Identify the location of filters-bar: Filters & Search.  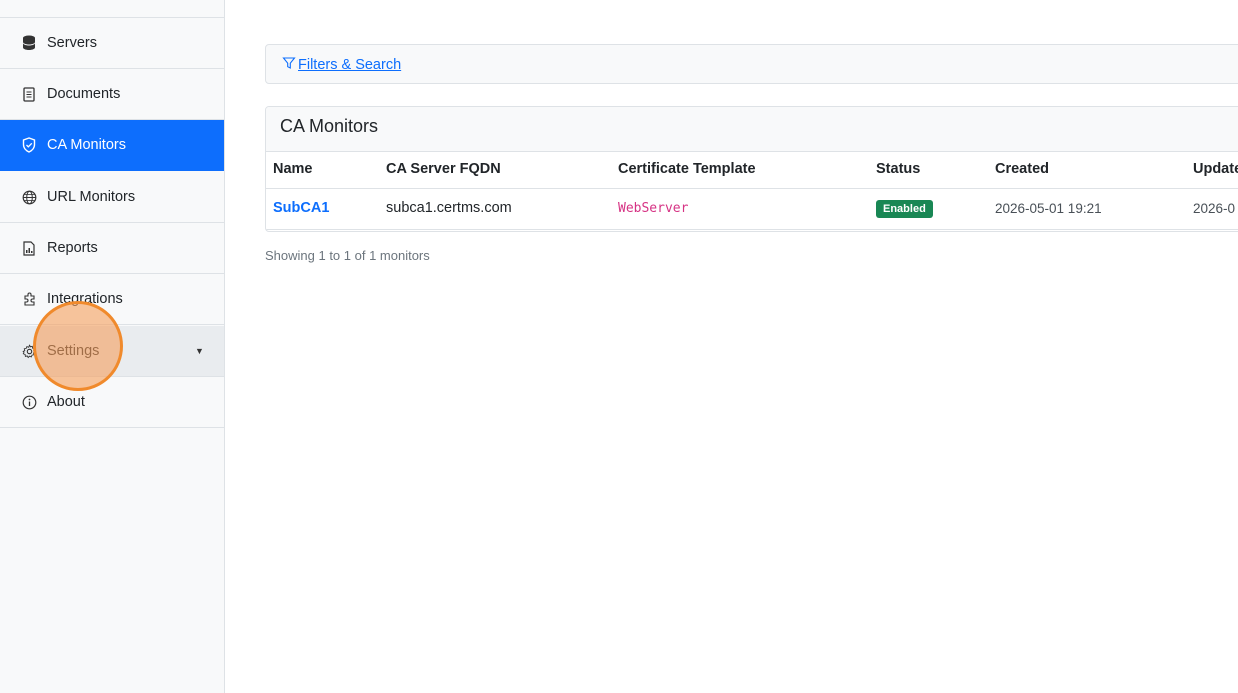
(751, 64).